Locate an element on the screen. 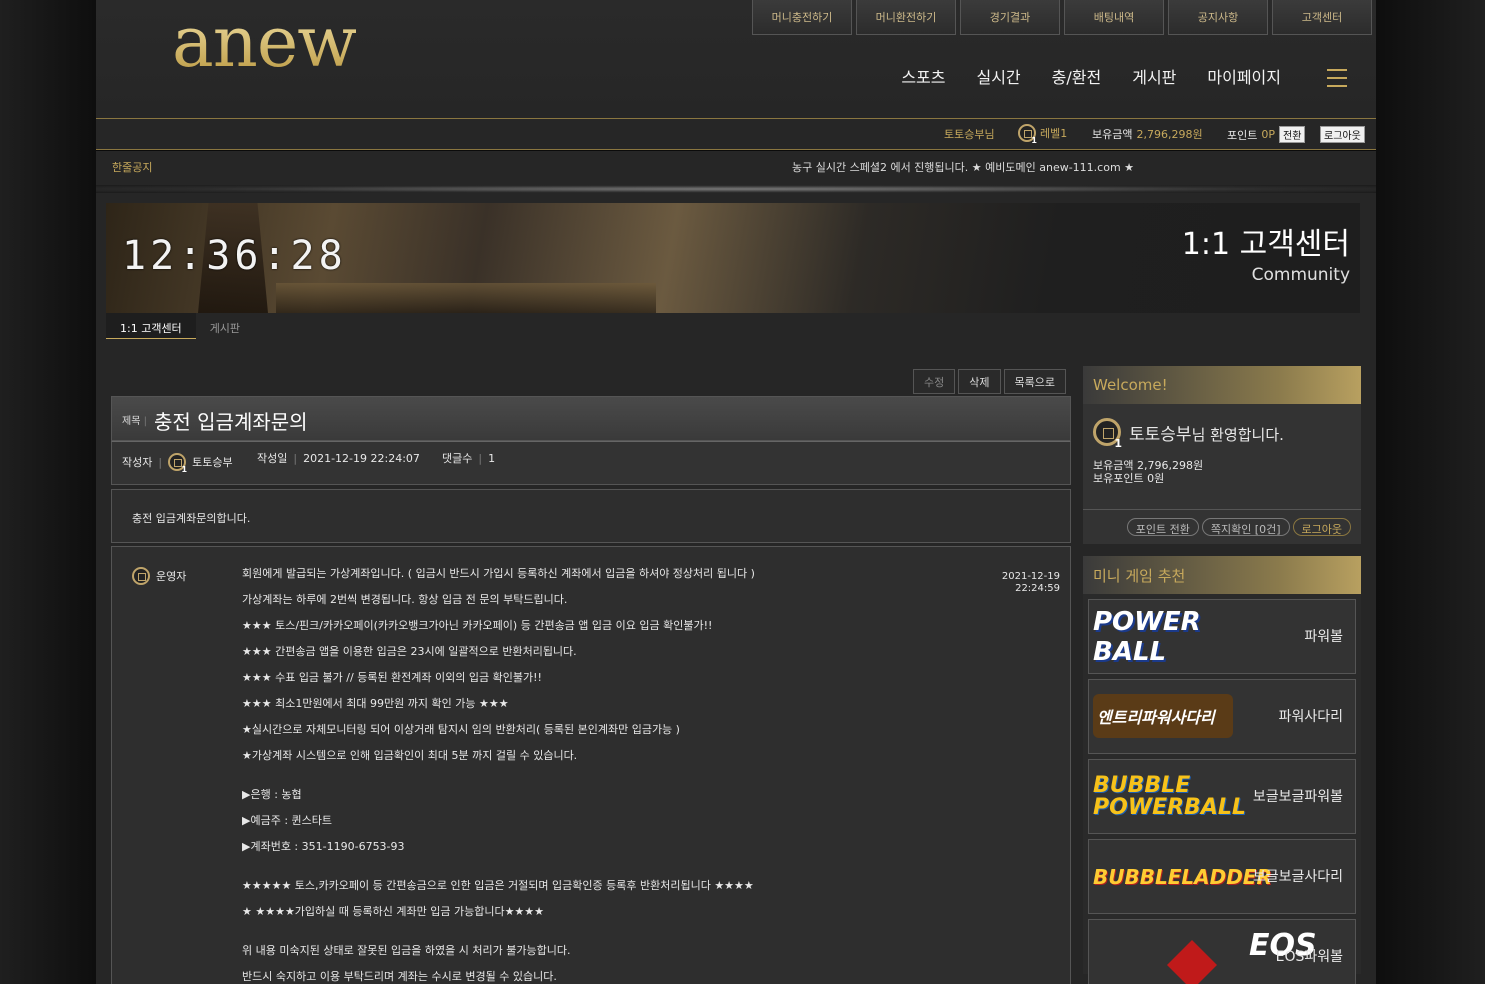 The width and height of the screenshot is (1485, 984). main-nav: 스포츠 실시간 충/환전 게시판 마이페이지 is located at coordinates (1091, 76).